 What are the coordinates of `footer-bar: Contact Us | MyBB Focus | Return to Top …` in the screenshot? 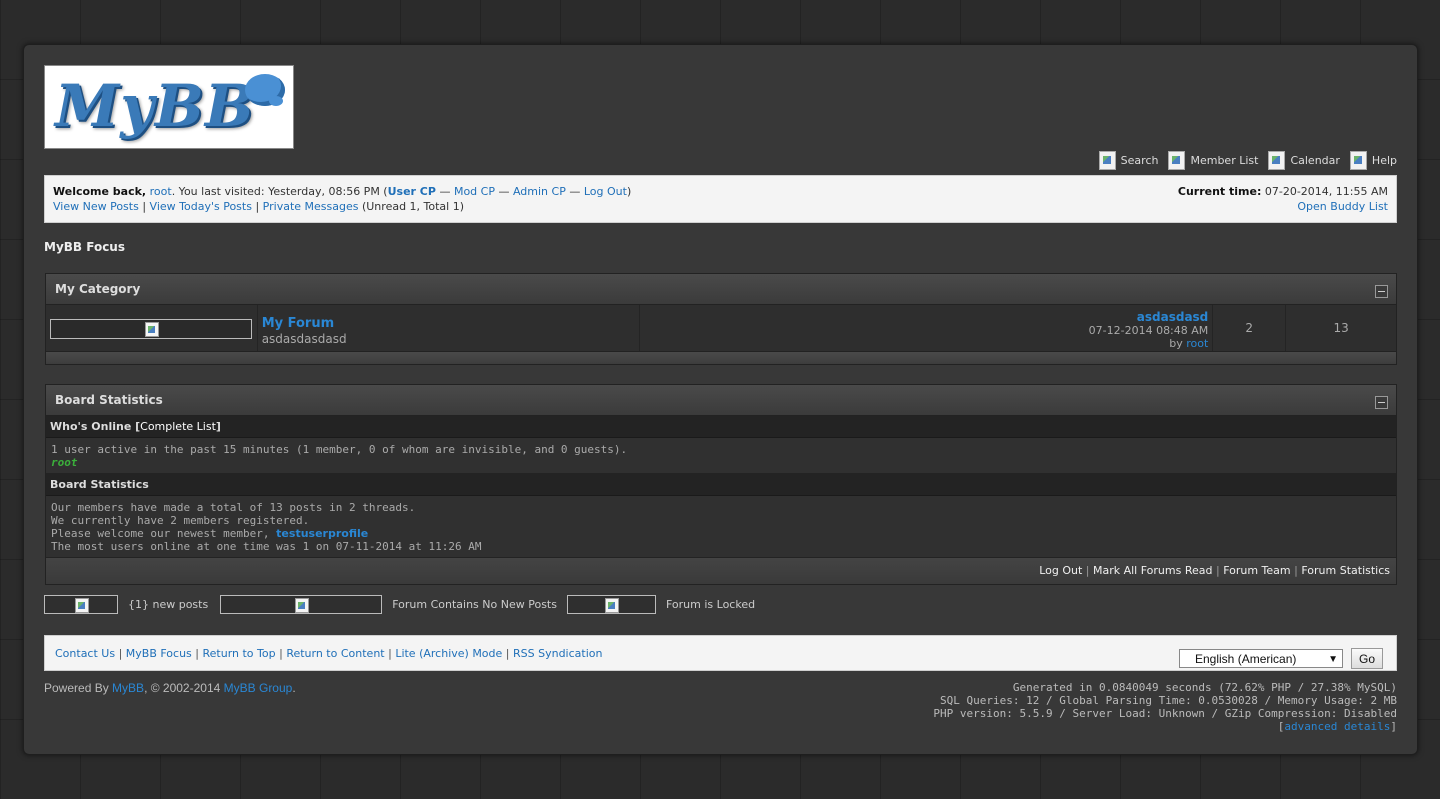 It's located at (720, 653).